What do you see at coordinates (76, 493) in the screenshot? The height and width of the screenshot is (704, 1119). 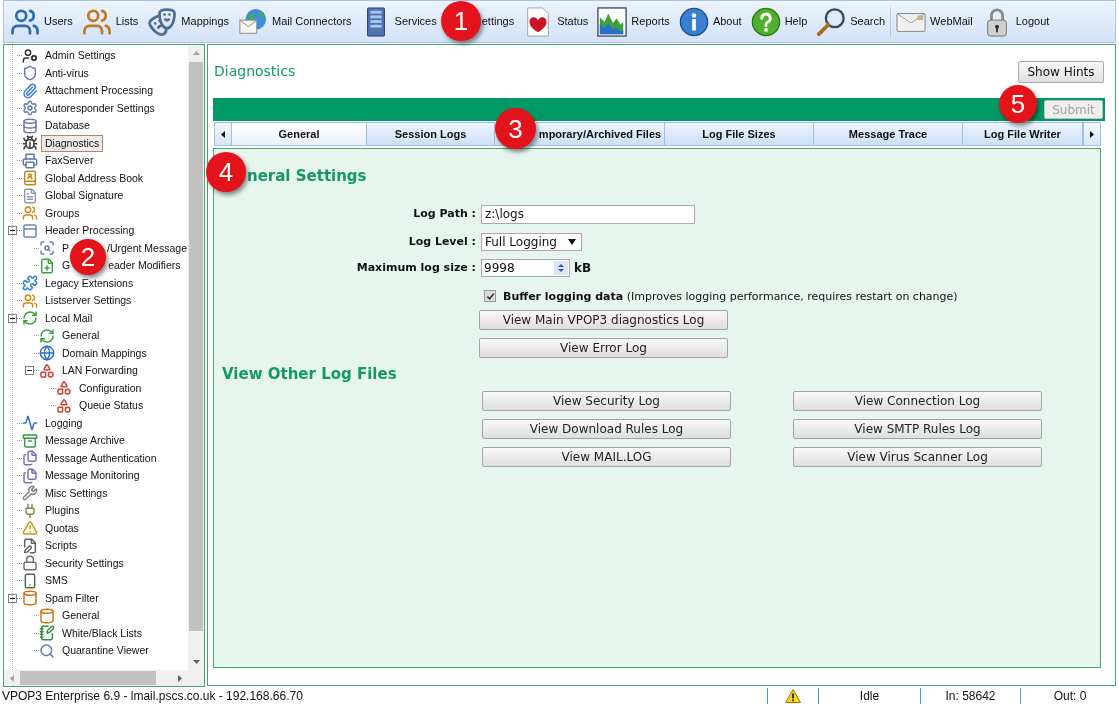 I see `tree-item: Misc Settings` at bounding box center [76, 493].